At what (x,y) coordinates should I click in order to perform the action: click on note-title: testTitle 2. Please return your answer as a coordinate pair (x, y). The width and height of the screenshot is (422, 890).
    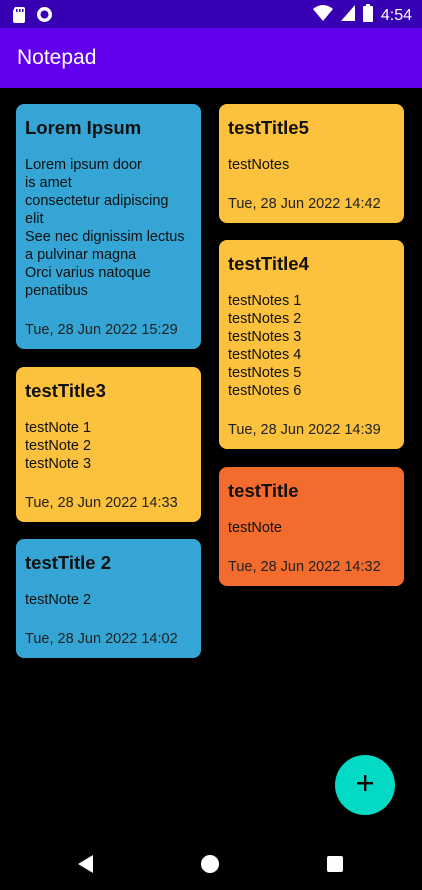
    Looking at the image, I should click on (68, 562).